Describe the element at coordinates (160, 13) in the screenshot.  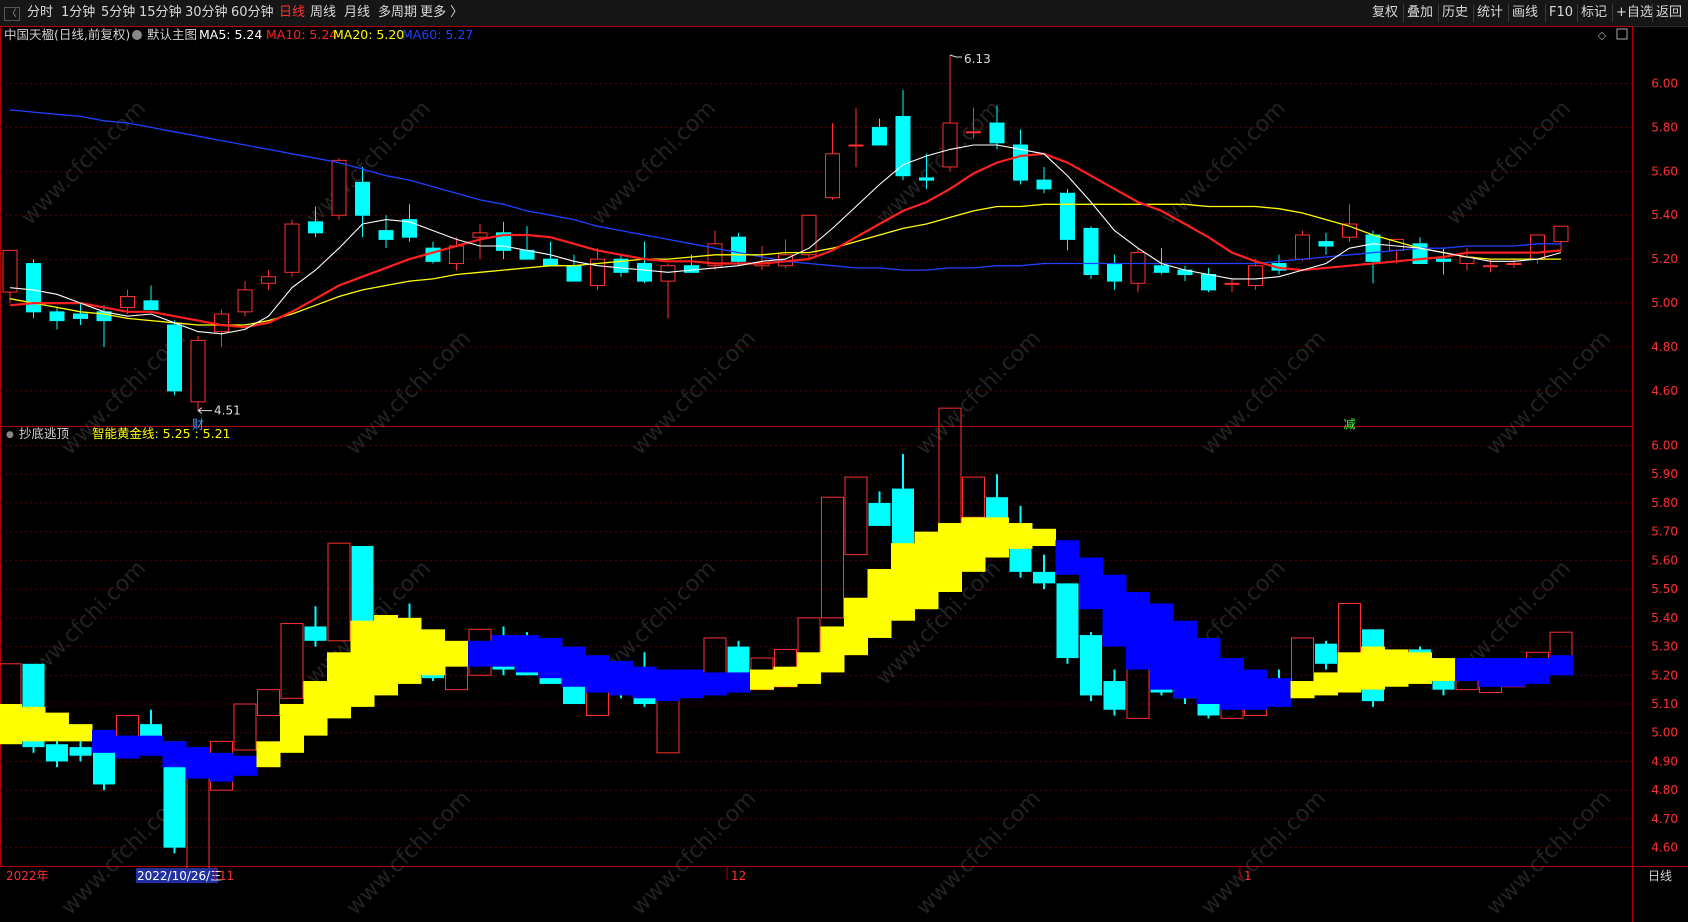
I see `period-tab-3: 15分钟` at that location.